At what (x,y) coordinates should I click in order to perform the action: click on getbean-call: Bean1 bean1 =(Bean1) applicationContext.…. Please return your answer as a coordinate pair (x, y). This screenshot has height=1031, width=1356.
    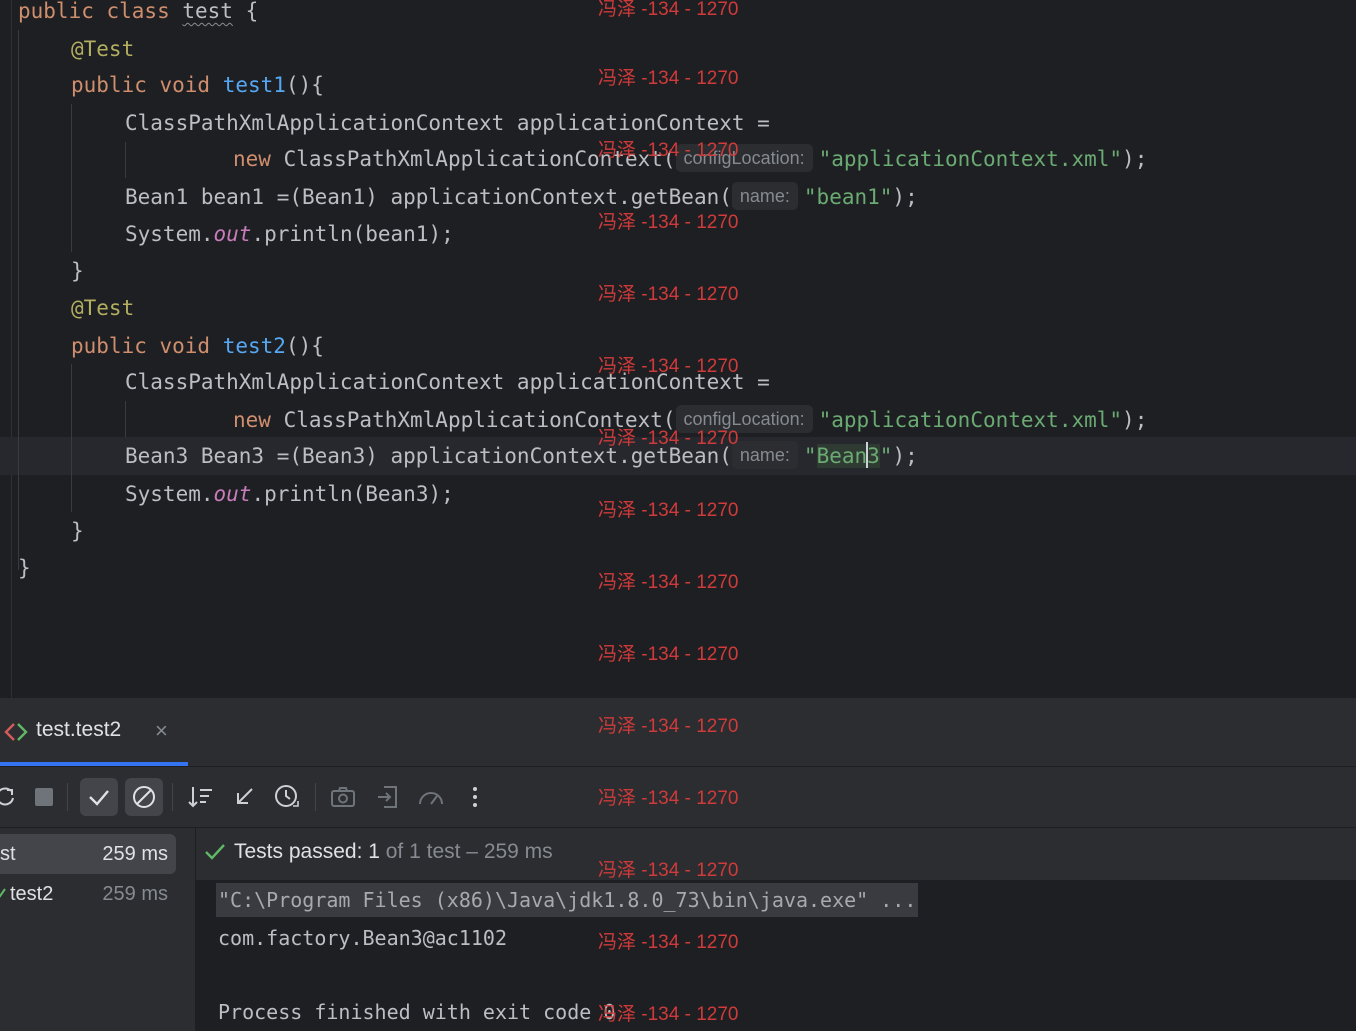
    Looking at the image, I should click on (428, 197).